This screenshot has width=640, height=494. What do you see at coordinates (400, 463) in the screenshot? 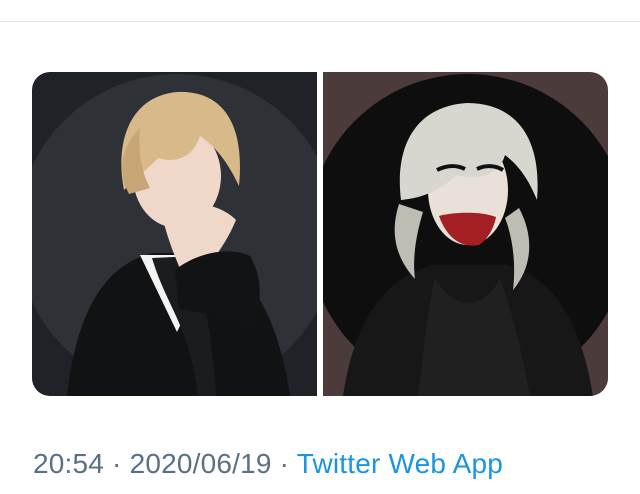
I see `tweet-source-link: Twitter Web App` at bounding box center [400, 463].